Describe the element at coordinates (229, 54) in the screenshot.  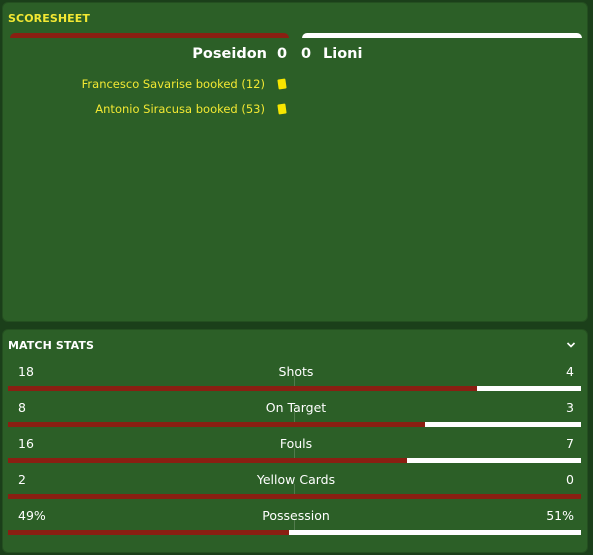
I see `home-team-name: Poseidon` at that location.